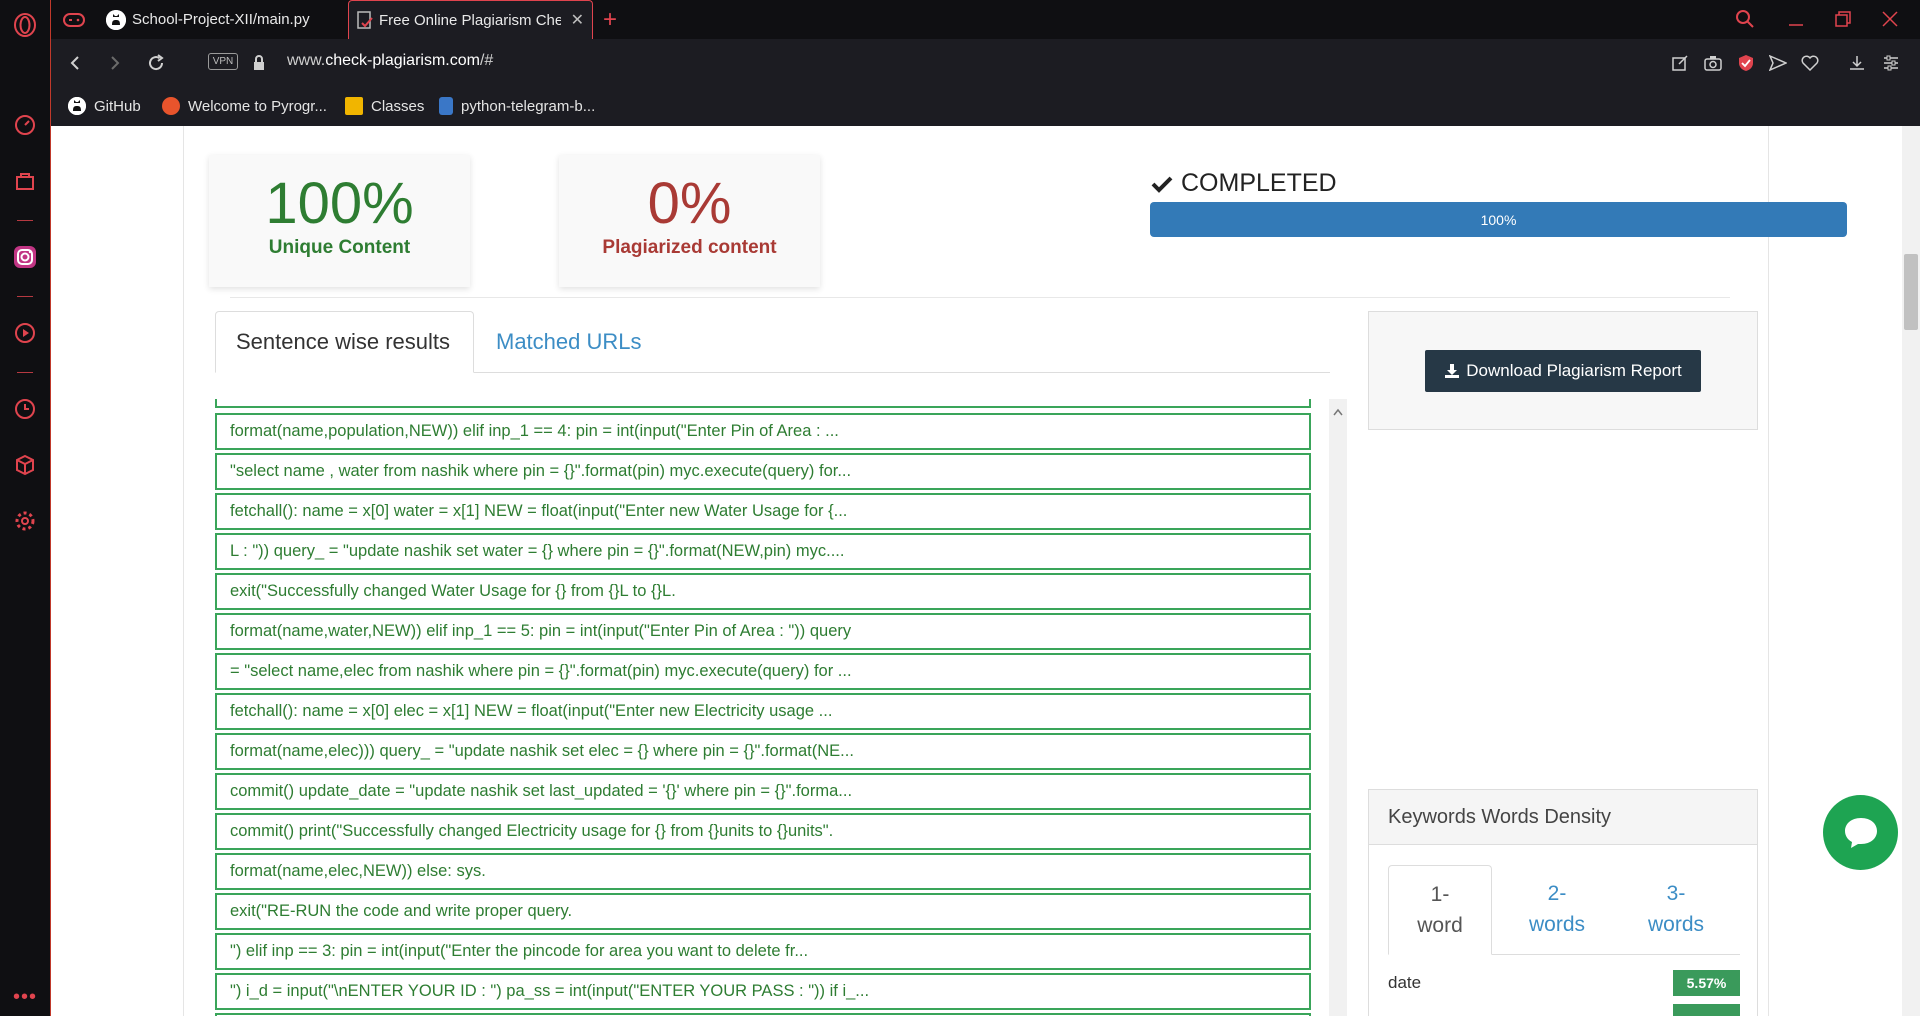 The image size is (1920, 1016). What do you see at coordinates (1810, 63) in the screenshot?
I see `heart-icon` at bounding box center [1810, 63].